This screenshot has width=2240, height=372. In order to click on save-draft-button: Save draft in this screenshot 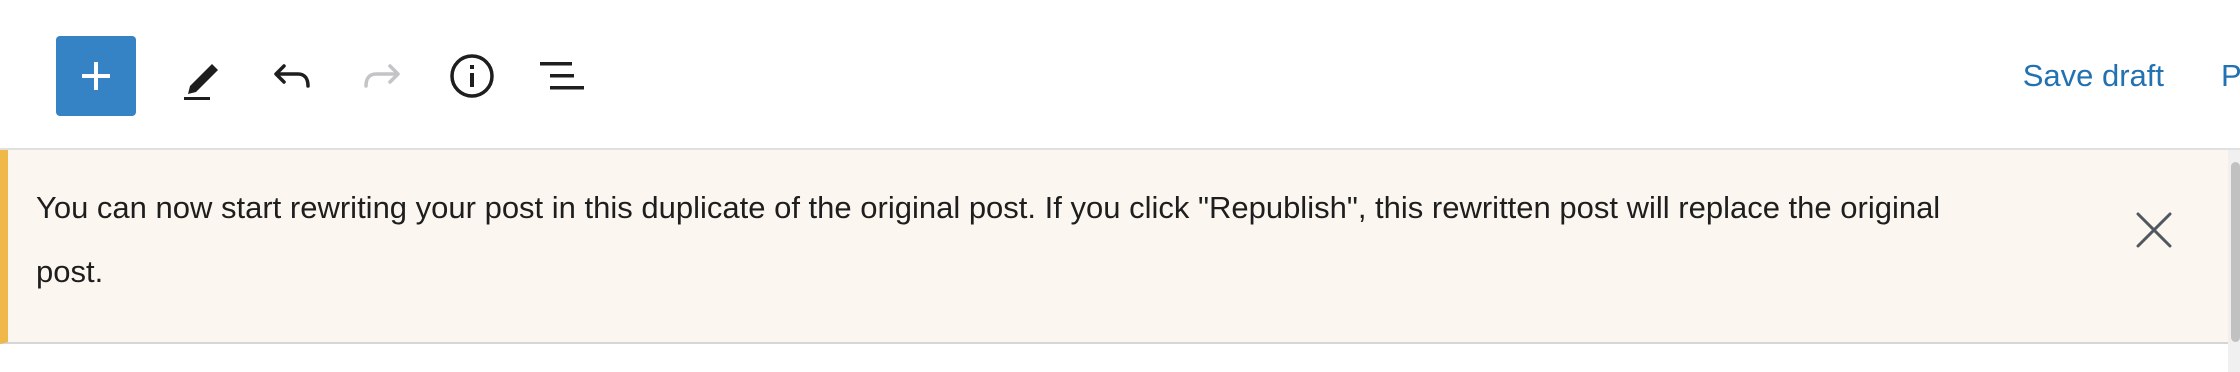, I will do `click(2093, 76)`.